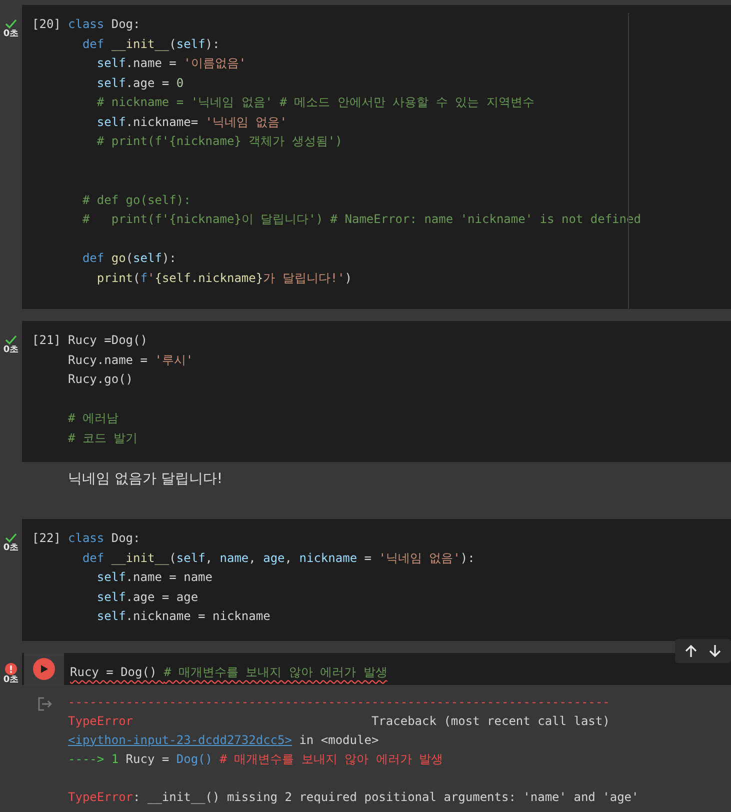  I want to click on run-button, so click(44, 669).